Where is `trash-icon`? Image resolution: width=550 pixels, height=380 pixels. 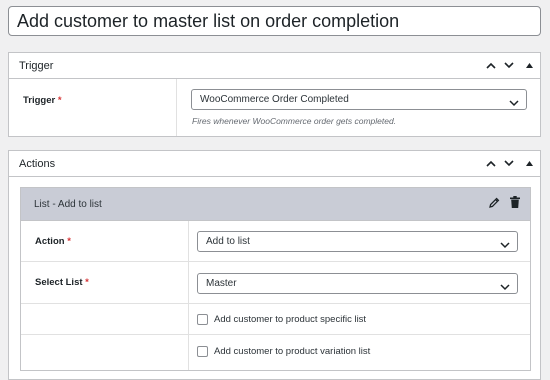 trash-icon is located at coordinates (515, 204).